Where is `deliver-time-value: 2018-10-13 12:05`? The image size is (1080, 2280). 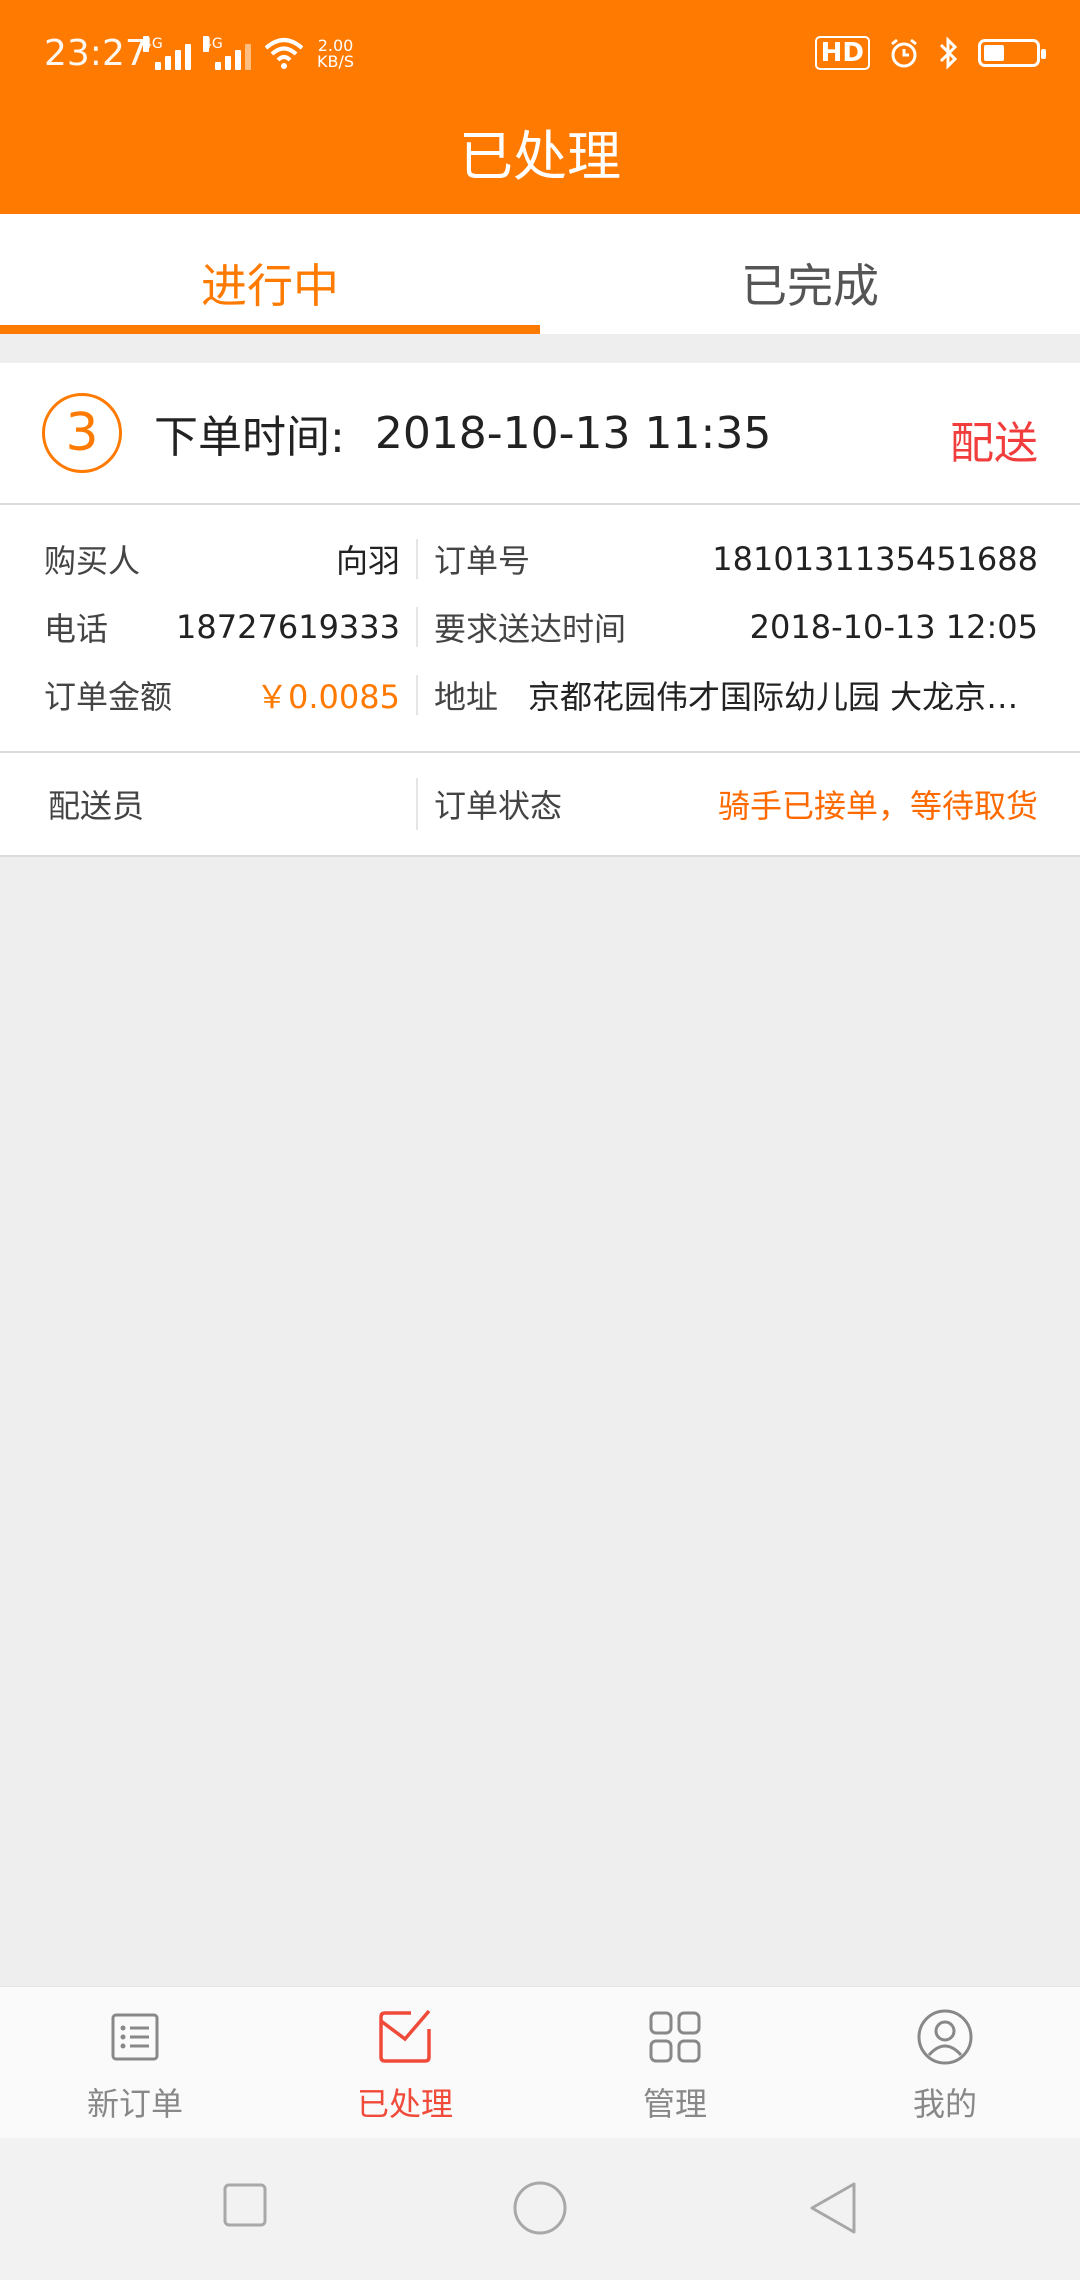
deliver-time-value: 2018-10-13 12:05 is located at coordinates (893, 627).